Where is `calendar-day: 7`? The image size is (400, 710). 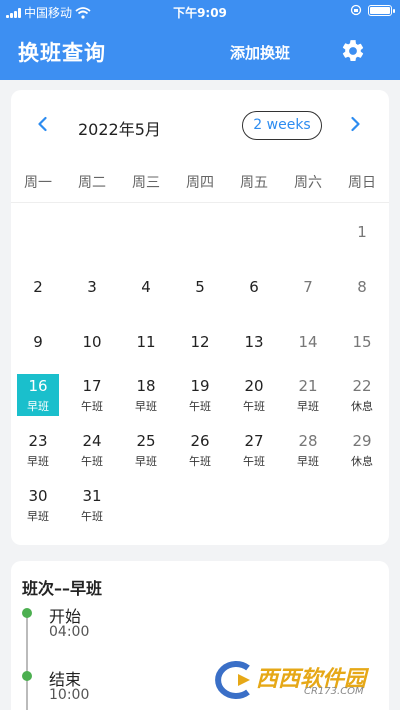 calendar-day: 7 is located at coordinates (308, 285).